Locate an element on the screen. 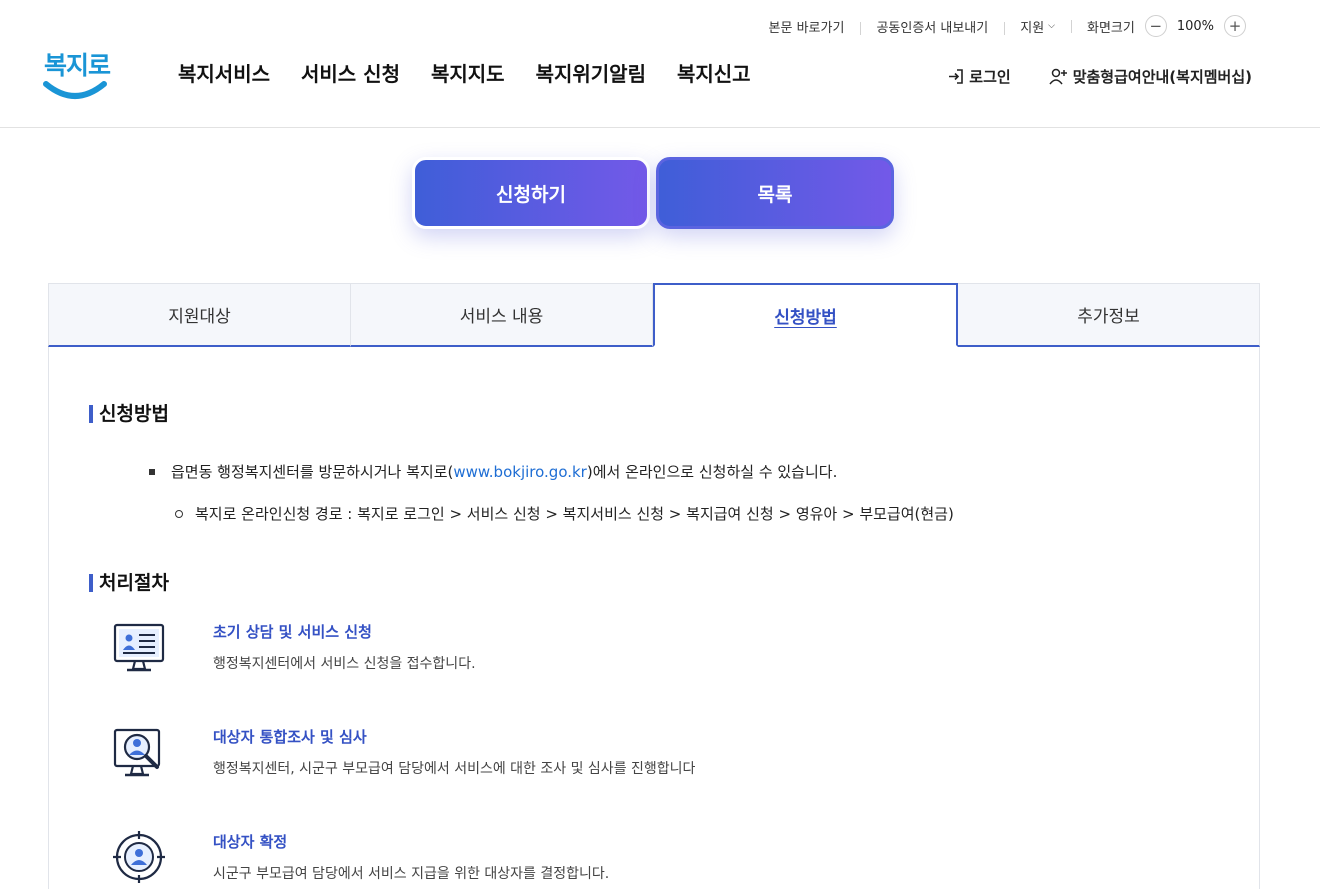 Image resolution: width=1320 pixels, height=889 pixels. step-description: 시군구 부모급여 담당에서 서비스 지급을 위한 대상자를 결정합니다. is located at coordinates (411, 874).